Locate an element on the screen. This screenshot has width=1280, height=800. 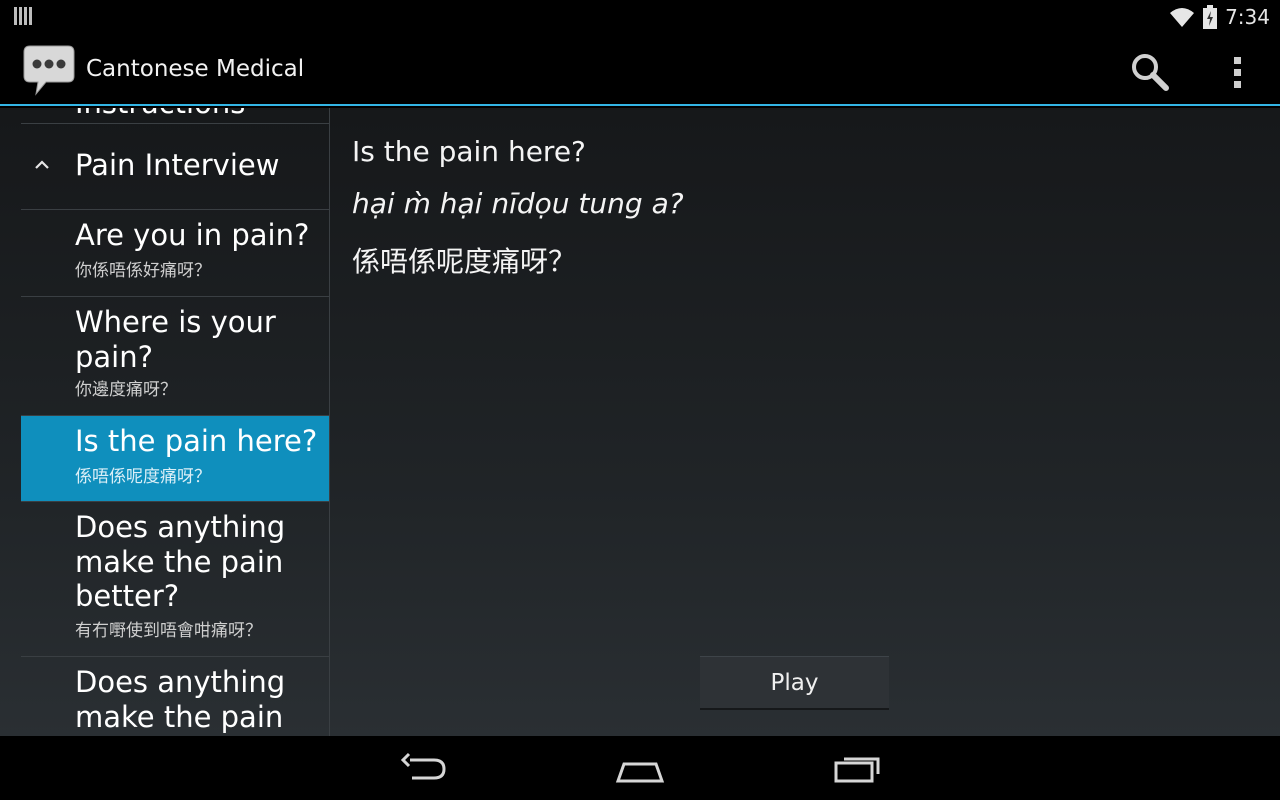
navigation-bar is located at coordinates (640, 768).